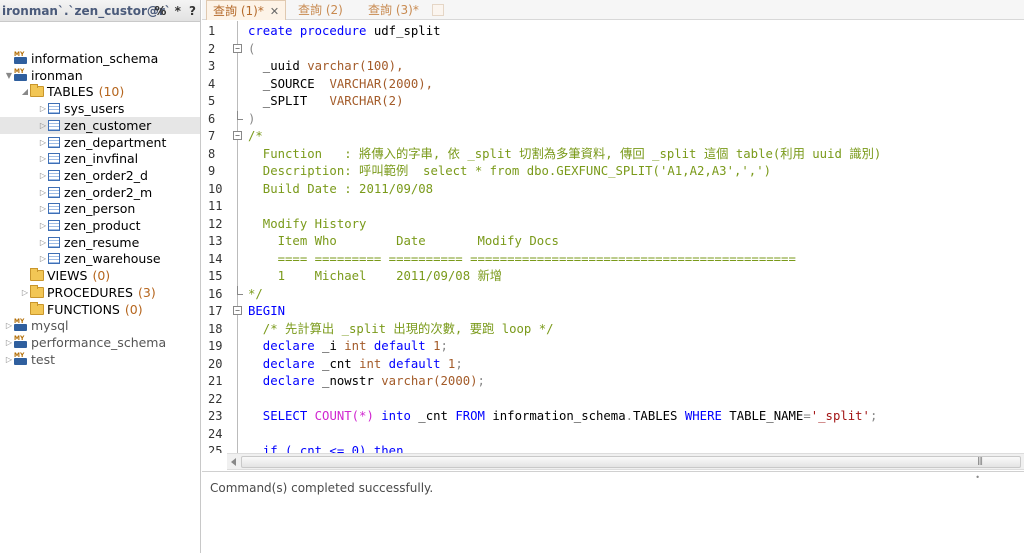  What do you see at coordinates (25, 91) in the screenshot?
I see `expander-icon: ◢` at bounding box center [25, 91].